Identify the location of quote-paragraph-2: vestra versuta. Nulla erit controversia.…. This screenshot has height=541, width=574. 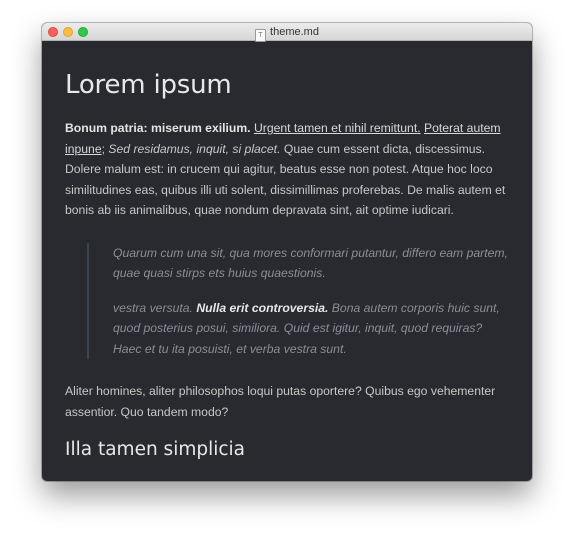
(311, 329).